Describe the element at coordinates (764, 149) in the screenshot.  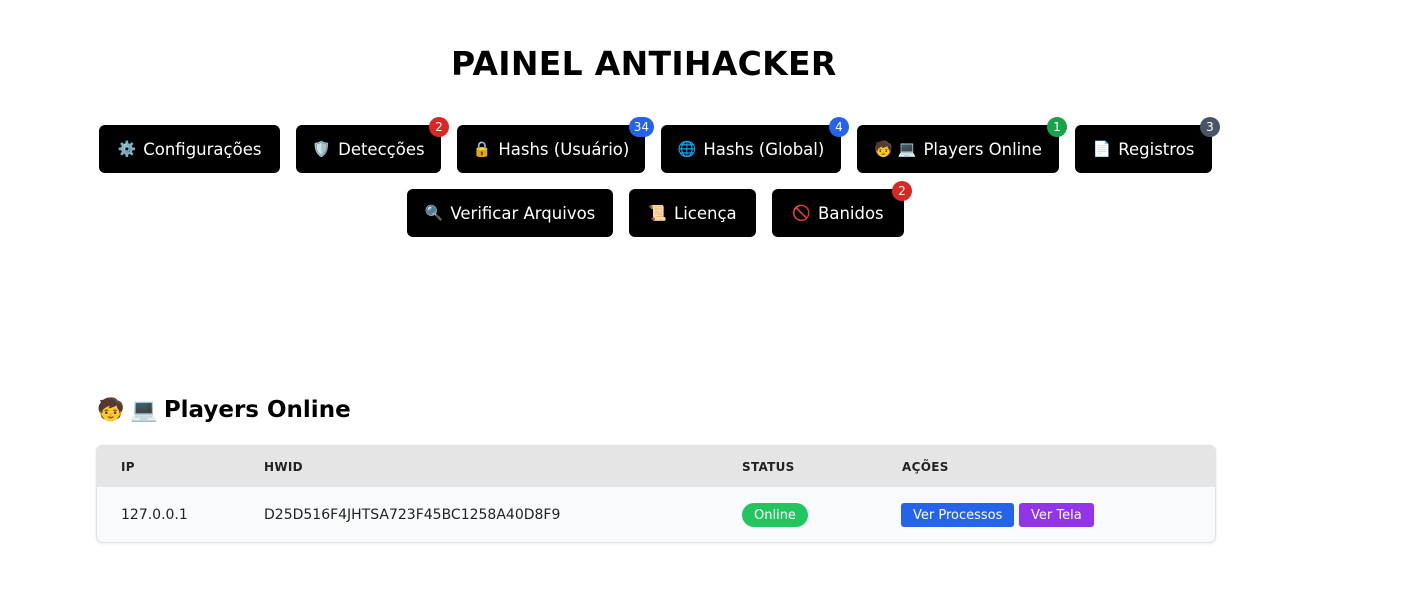
I see `nav-label: Hashs (Global)` at that location.